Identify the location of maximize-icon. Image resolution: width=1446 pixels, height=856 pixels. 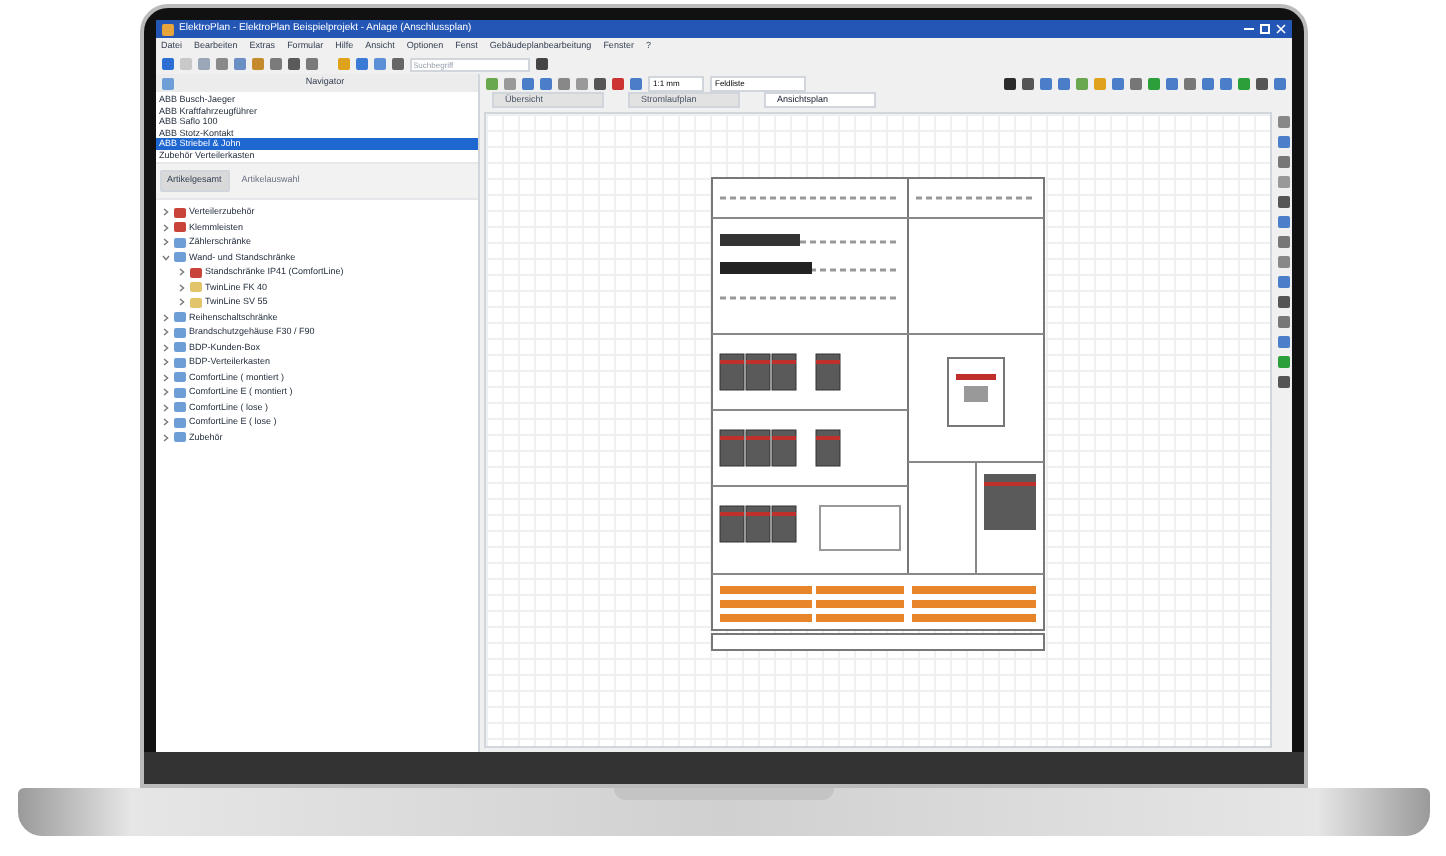
(1264, 29).